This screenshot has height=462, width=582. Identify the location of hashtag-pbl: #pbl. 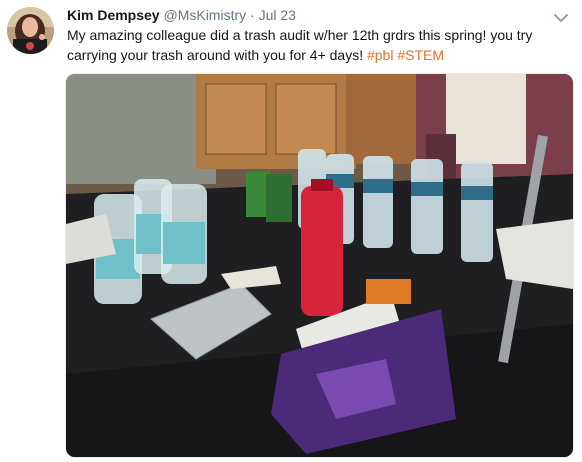
(380, 55).